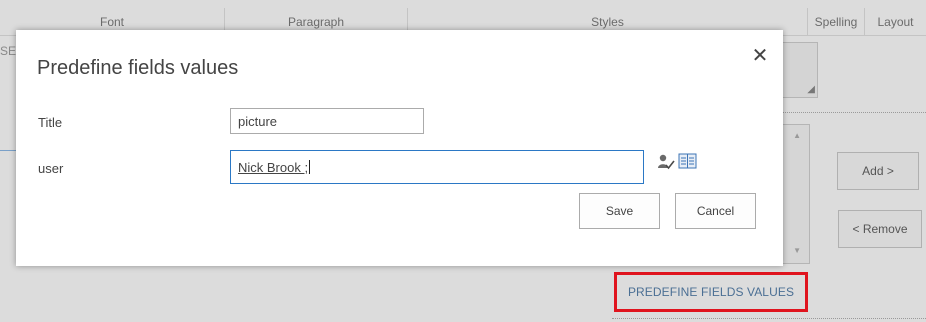 The width and height of the screenshot is (926, 322). I want to click on add-button: Add >, so click(878, 171).